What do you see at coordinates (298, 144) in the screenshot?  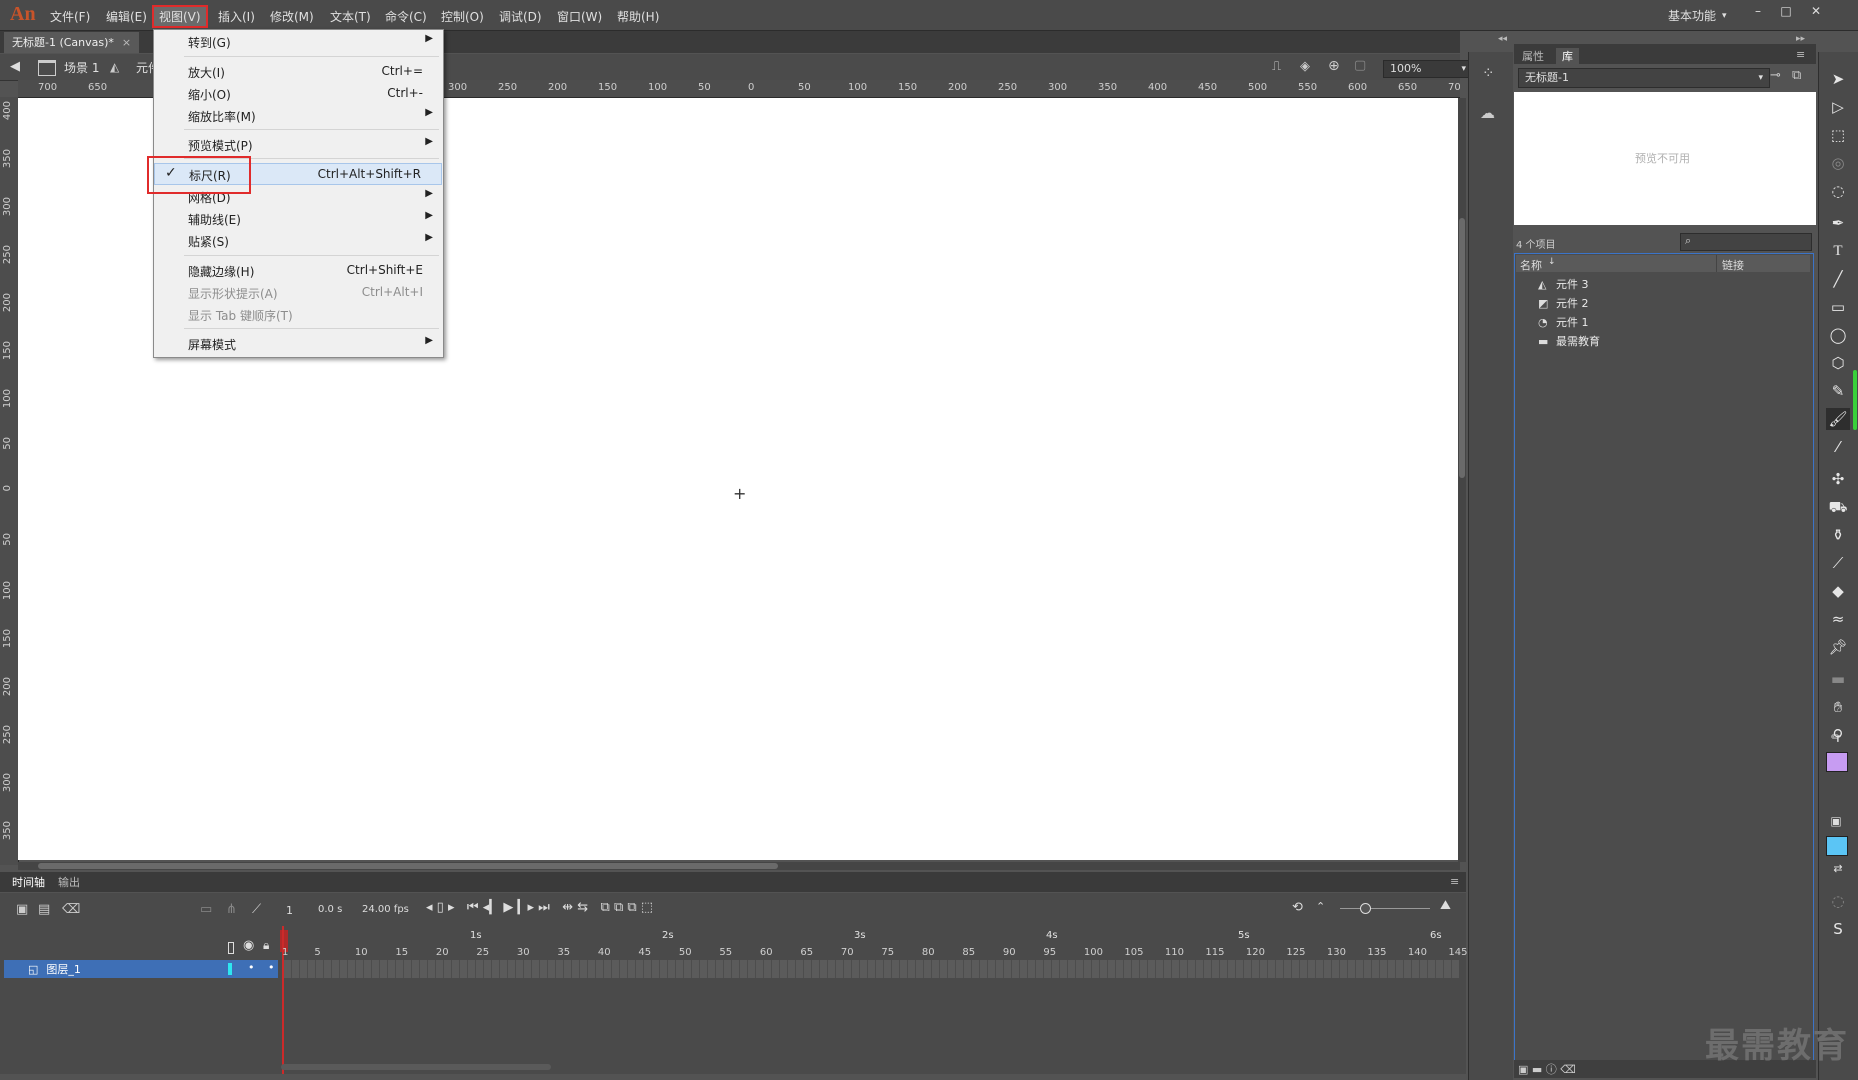 I see `menu-item-preview-mode: 预览模式(P) ▶` at bounding box center [298, 144].